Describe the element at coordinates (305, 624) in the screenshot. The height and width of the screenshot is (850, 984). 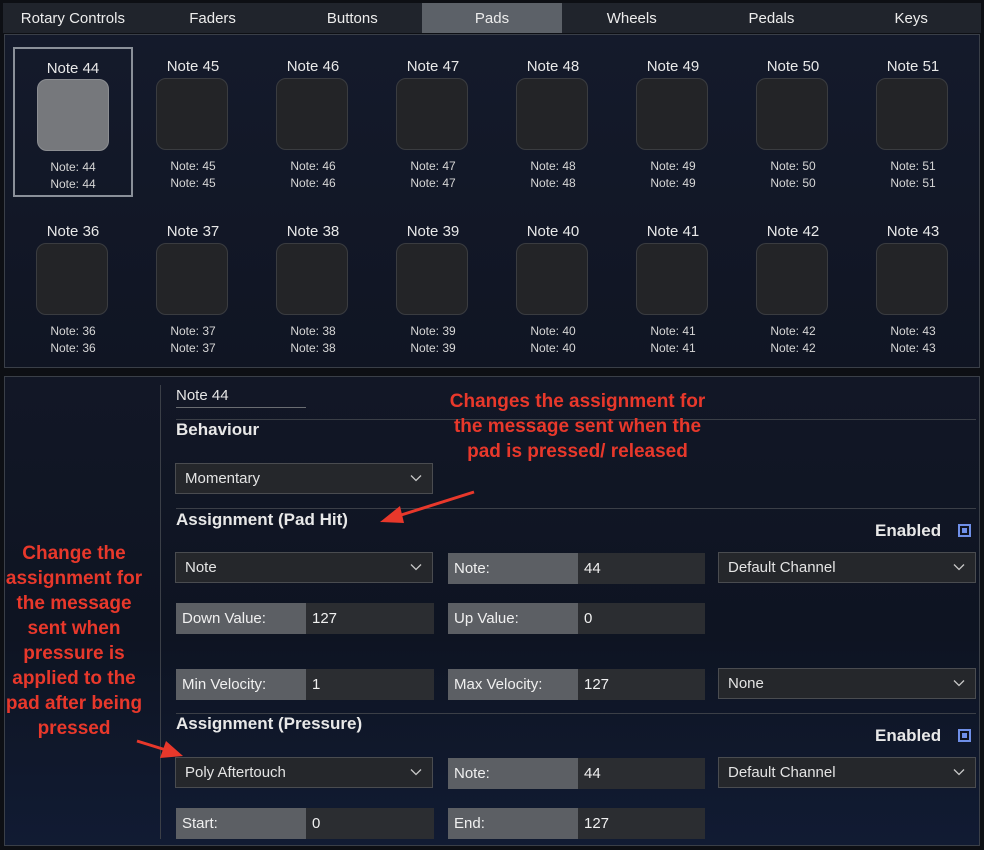
I see `annotation-arrows` at that location.